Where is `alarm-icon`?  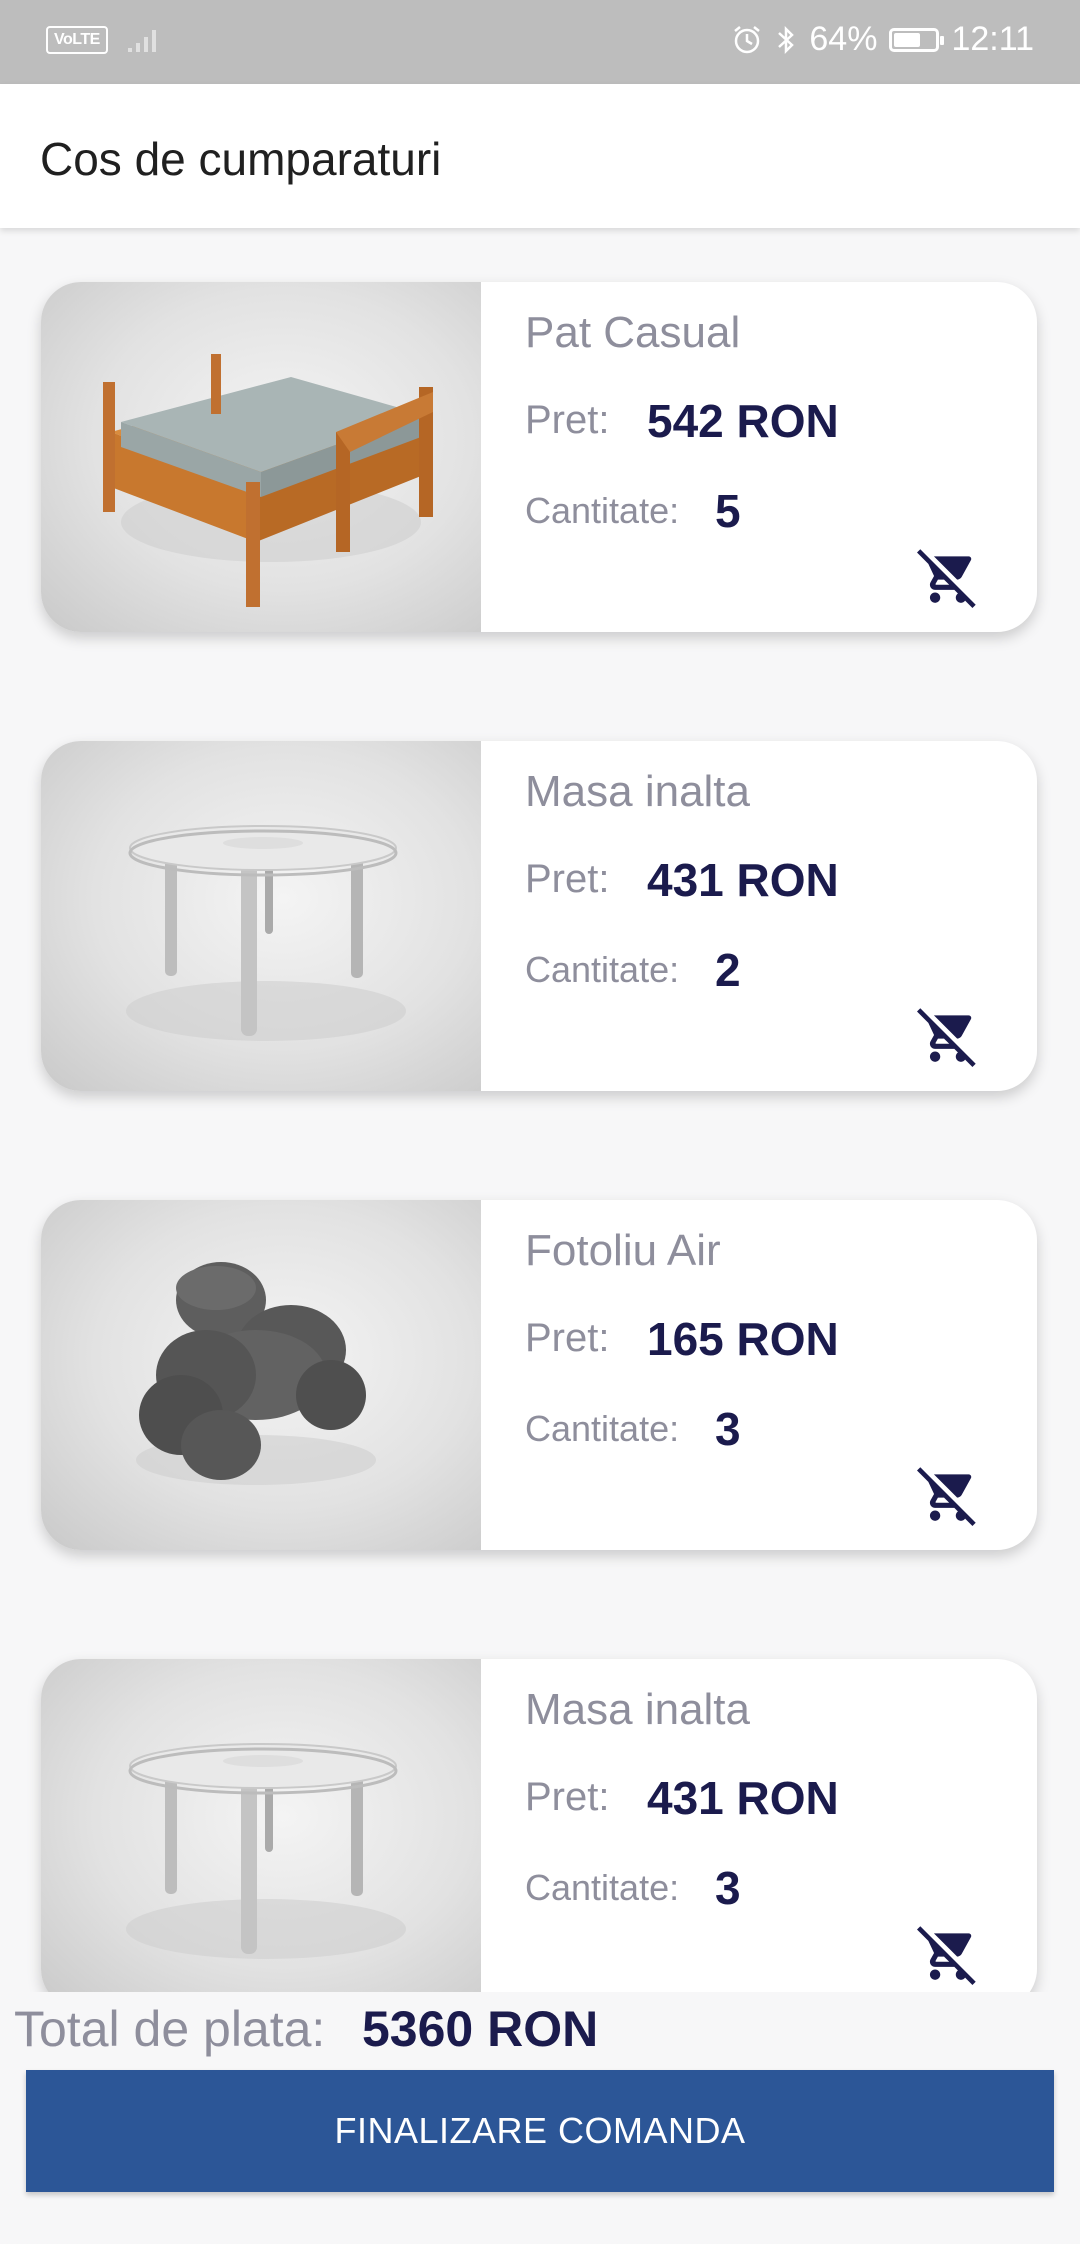 alarm-icon is located at coordinates (747, 39).